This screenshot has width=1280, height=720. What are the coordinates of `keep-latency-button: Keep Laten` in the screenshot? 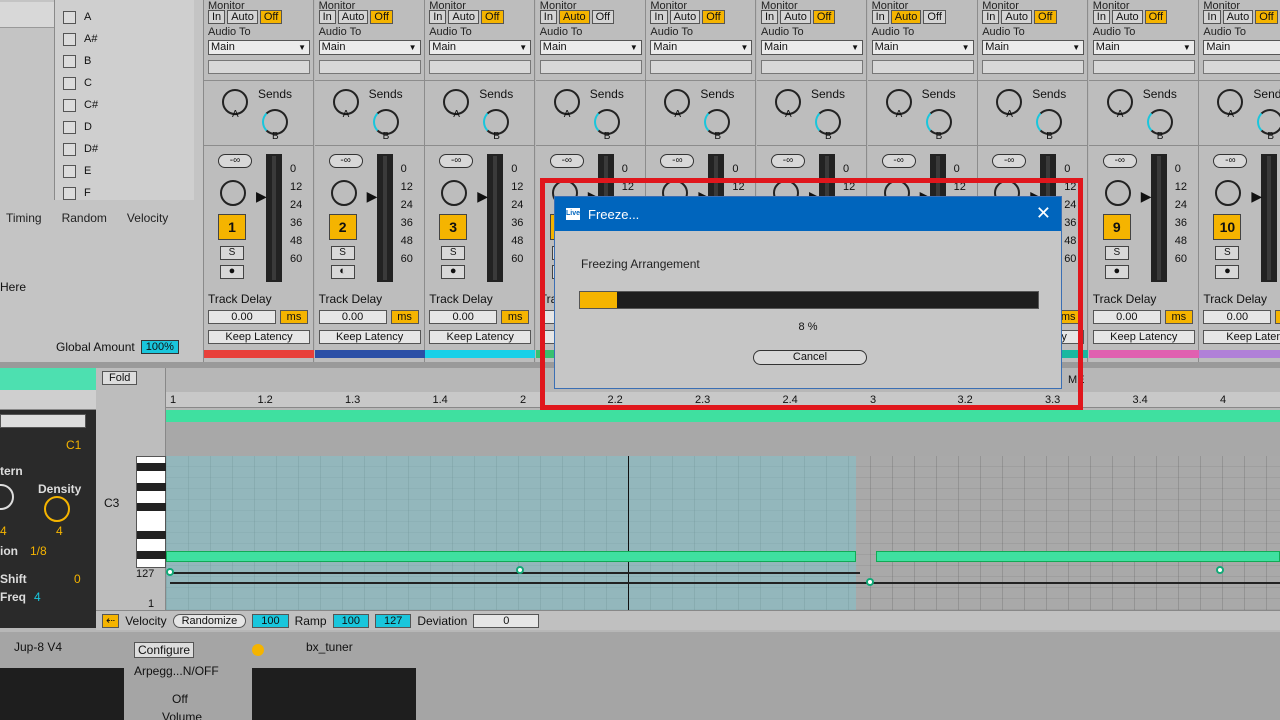 It's located at (1241, 337).